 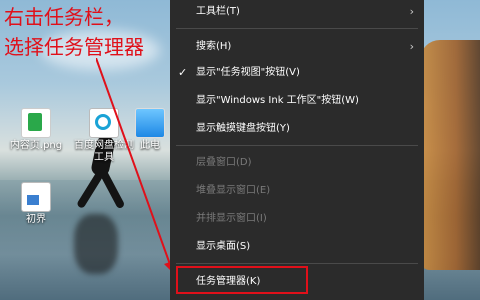 What do you see at coordinates (36, 197) in the screenshot?
I see `document-icon` at bounding box center [36, 197].